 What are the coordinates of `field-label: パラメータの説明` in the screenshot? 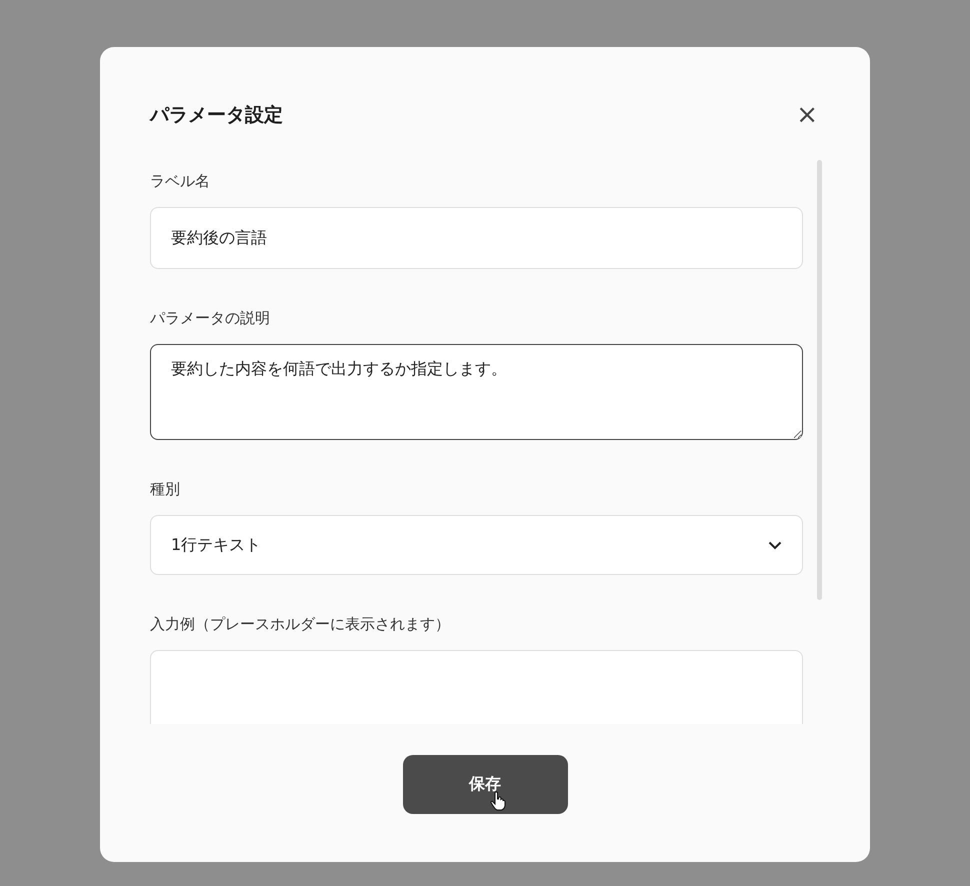 It's located at (210, 318).